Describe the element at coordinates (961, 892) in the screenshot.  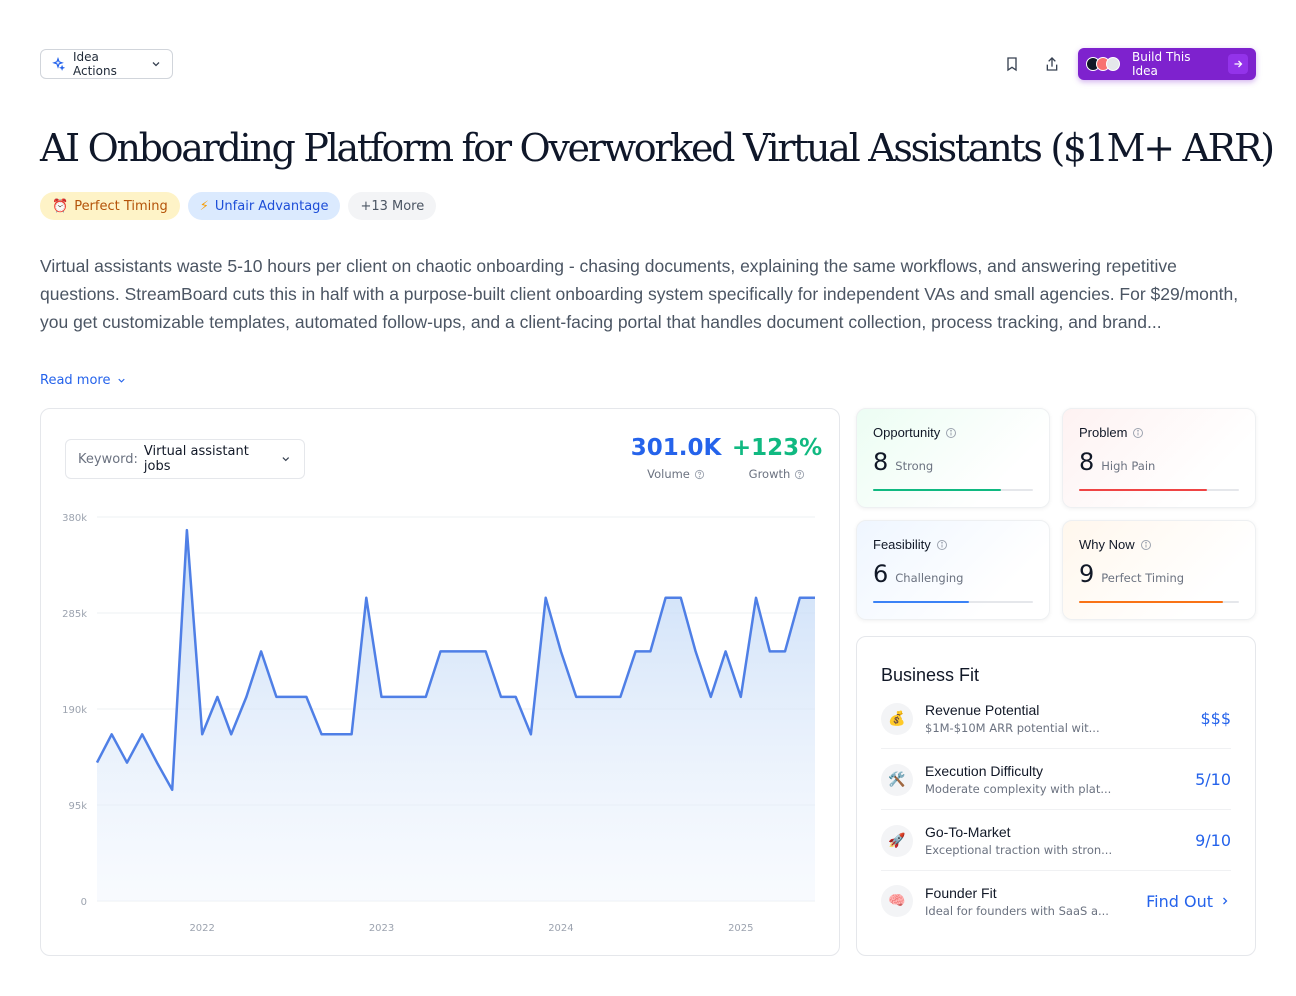
I see `business-fit-name: Founder Fit` at that location.